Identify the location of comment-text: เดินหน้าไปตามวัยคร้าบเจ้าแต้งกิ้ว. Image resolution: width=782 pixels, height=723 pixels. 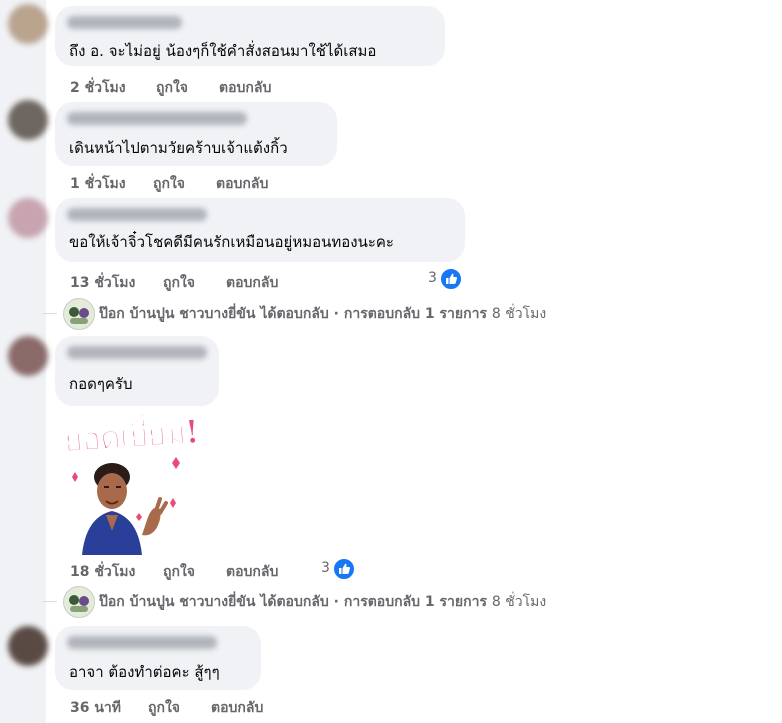
(178, 148).